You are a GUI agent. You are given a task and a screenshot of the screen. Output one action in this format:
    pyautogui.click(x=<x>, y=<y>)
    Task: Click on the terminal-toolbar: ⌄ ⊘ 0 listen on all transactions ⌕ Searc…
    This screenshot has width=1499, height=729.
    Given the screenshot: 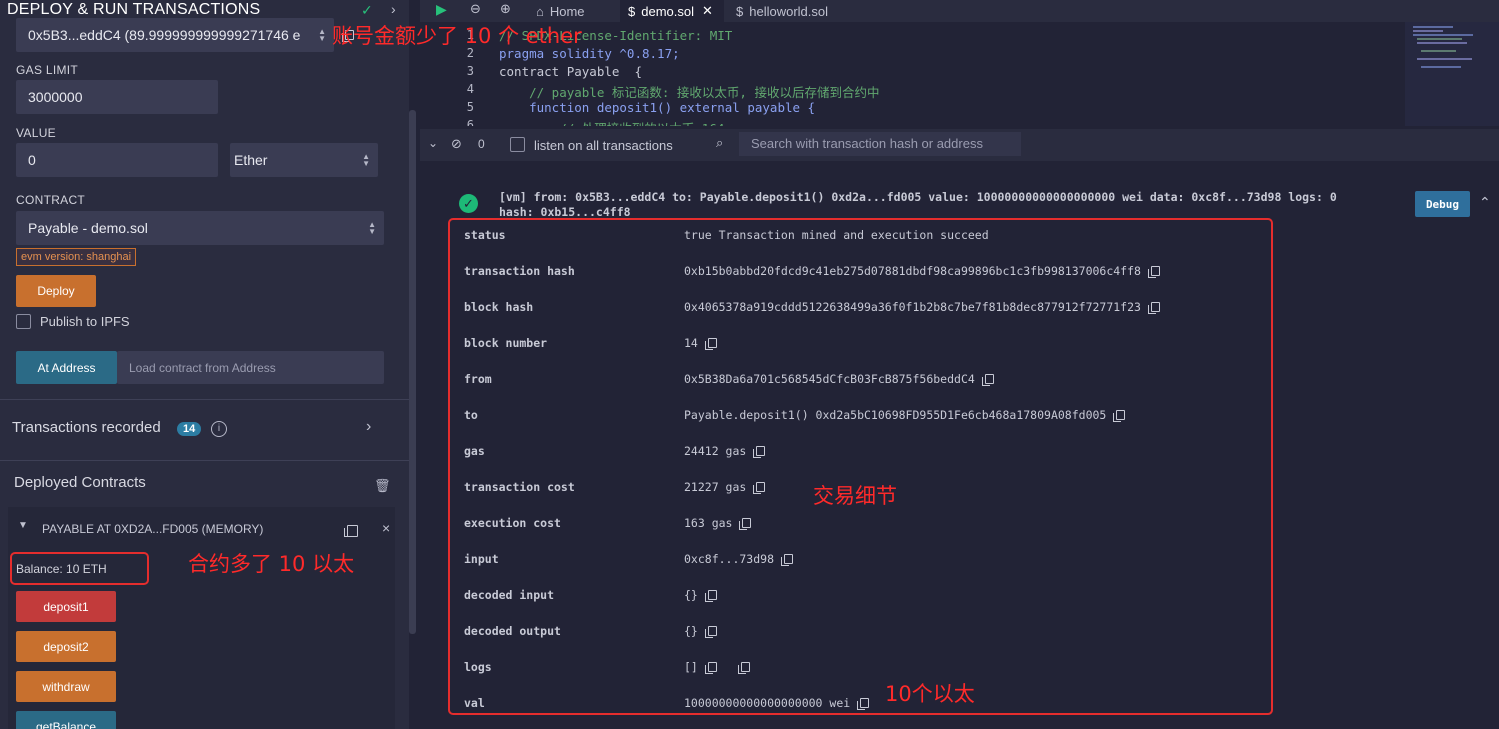 What is the action you would take?
    pyautogui.click(x=959, y=145)
    